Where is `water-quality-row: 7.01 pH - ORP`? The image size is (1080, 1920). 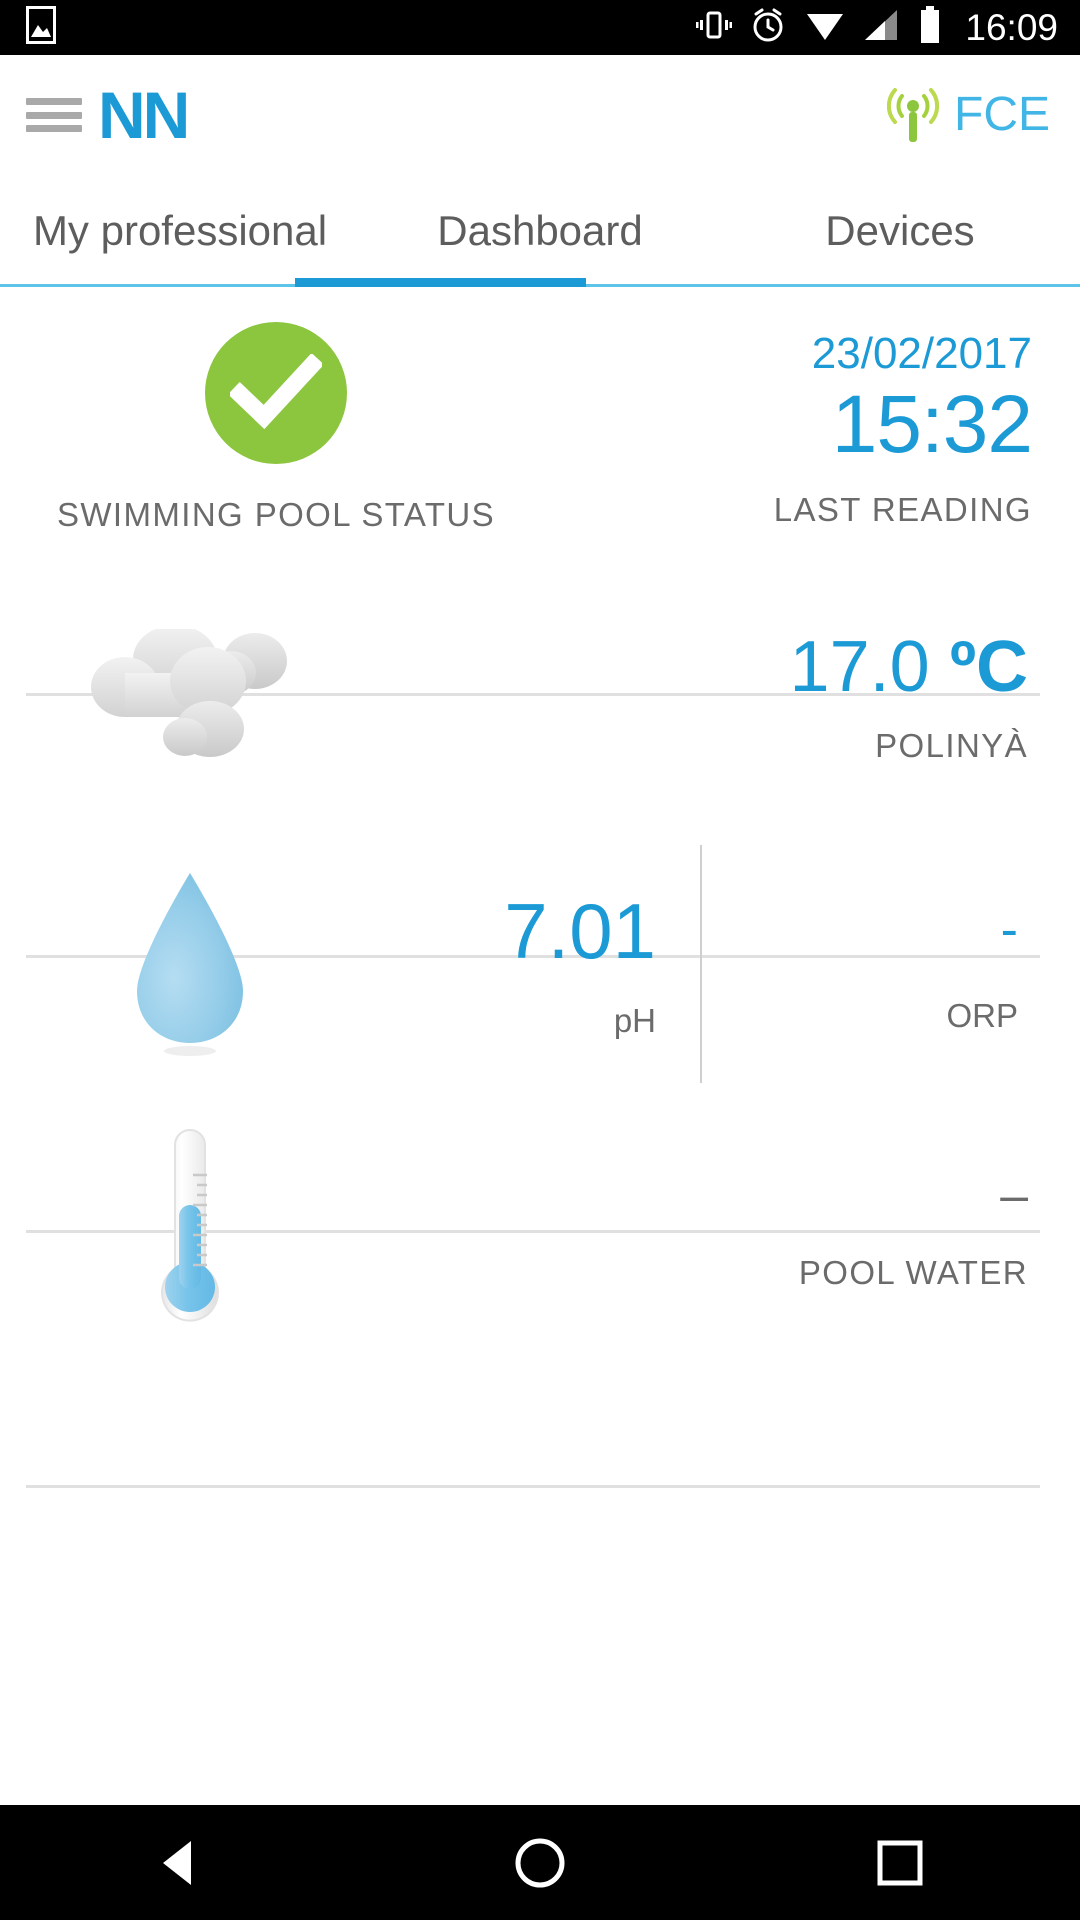 water-quality-row: 7.01 pH - ORP is located at coordinates (540, 964).